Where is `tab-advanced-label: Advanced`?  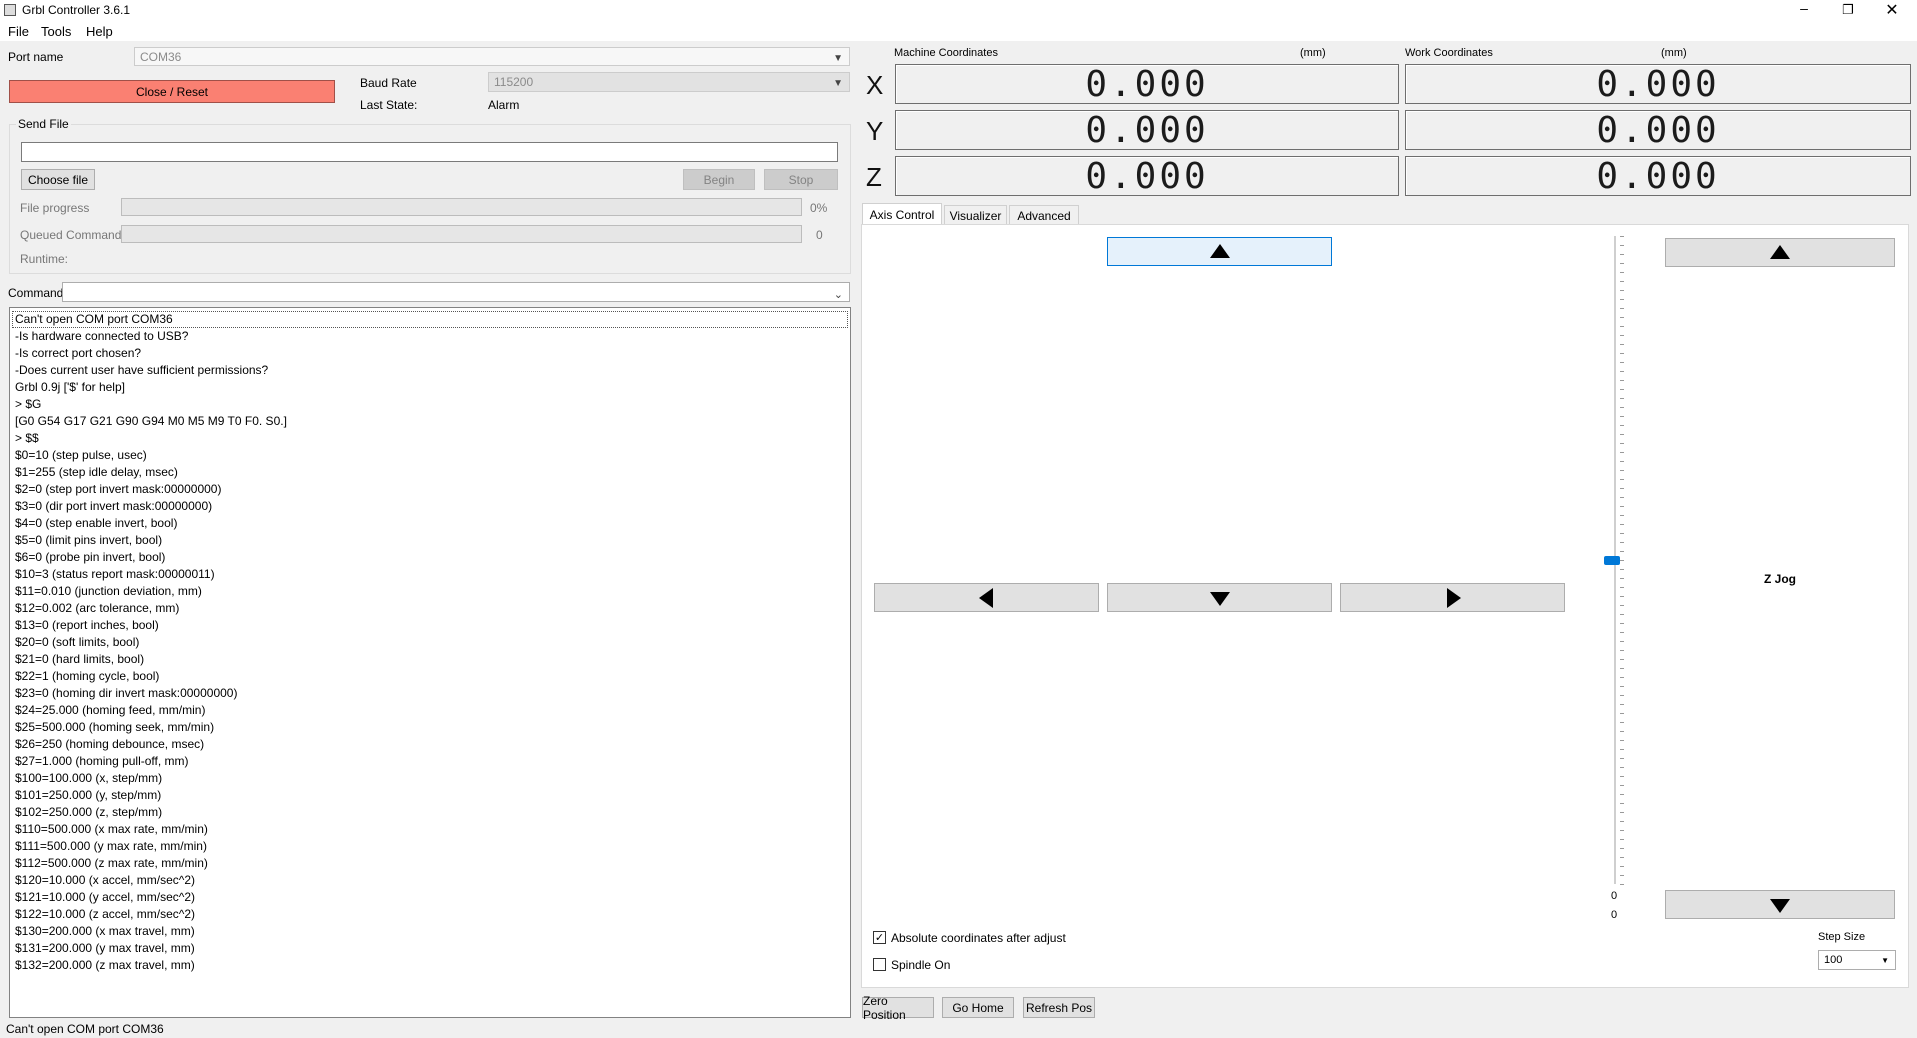
tab-advanced-label: Advanced is located at coordinates (1044, 215).